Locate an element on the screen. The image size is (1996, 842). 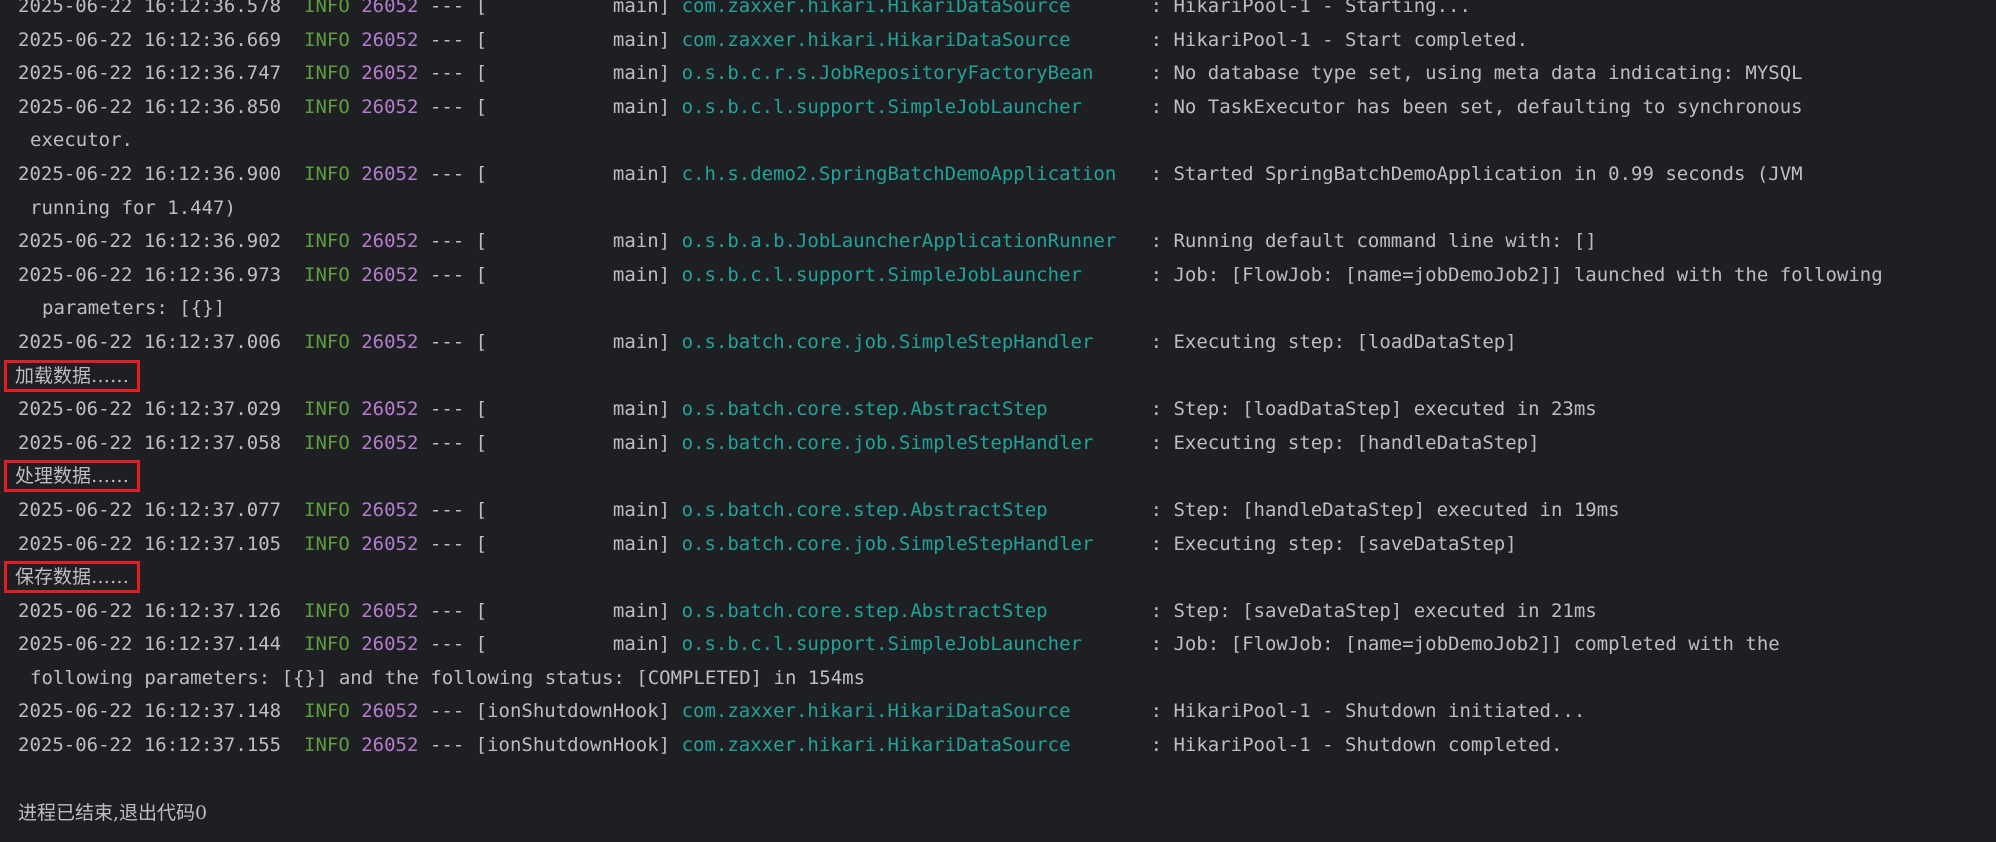
log-logger: o.s.batch.core.step.AbstractStep is located at coordinates (910, 509).